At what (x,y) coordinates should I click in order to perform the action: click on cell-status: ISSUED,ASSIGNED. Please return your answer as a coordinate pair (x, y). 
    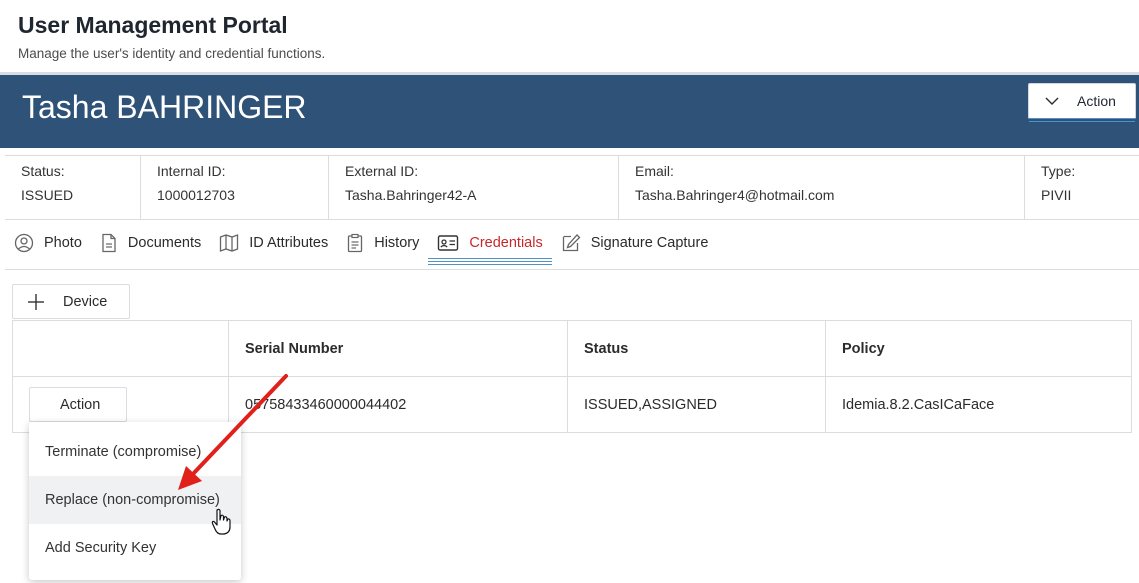
    Looking at the image, I should click on (696, 404).